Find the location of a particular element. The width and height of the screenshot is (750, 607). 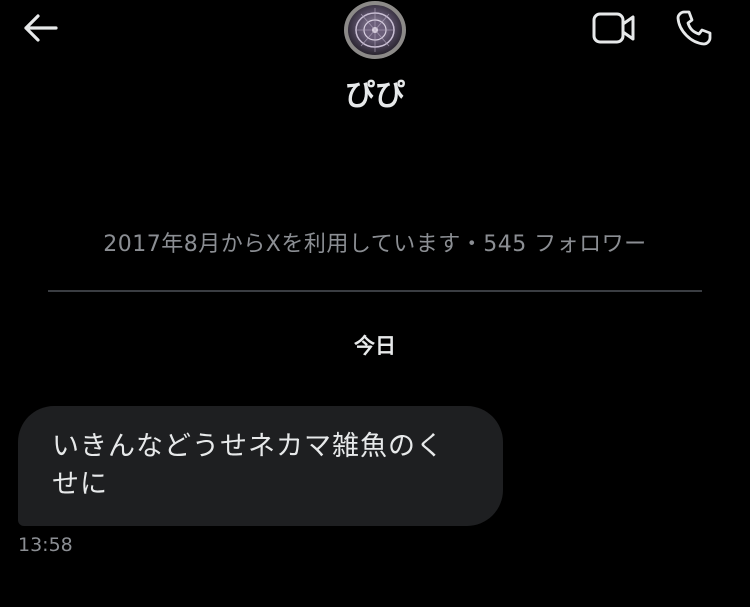

display-name: ぴぴ is located at coordinates (375, 92).